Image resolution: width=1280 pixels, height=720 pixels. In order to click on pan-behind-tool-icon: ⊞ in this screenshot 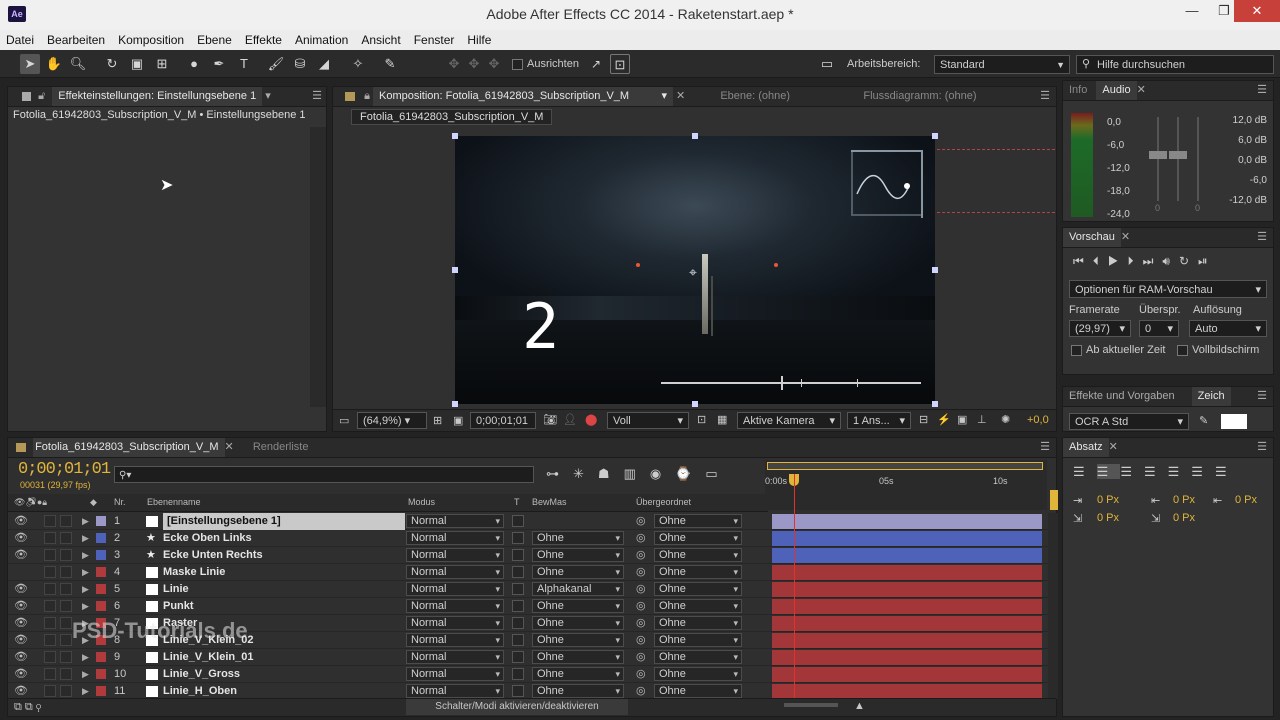, I will do `click(162, 64)`.